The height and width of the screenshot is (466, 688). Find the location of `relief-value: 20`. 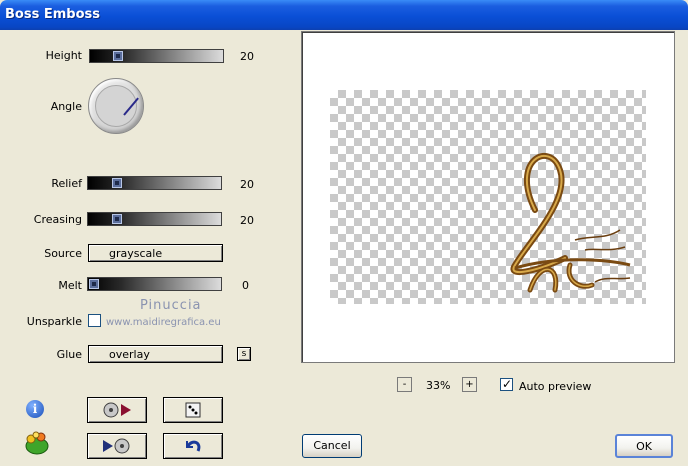

relief-value: 20 is located at coordinates (247, 184).